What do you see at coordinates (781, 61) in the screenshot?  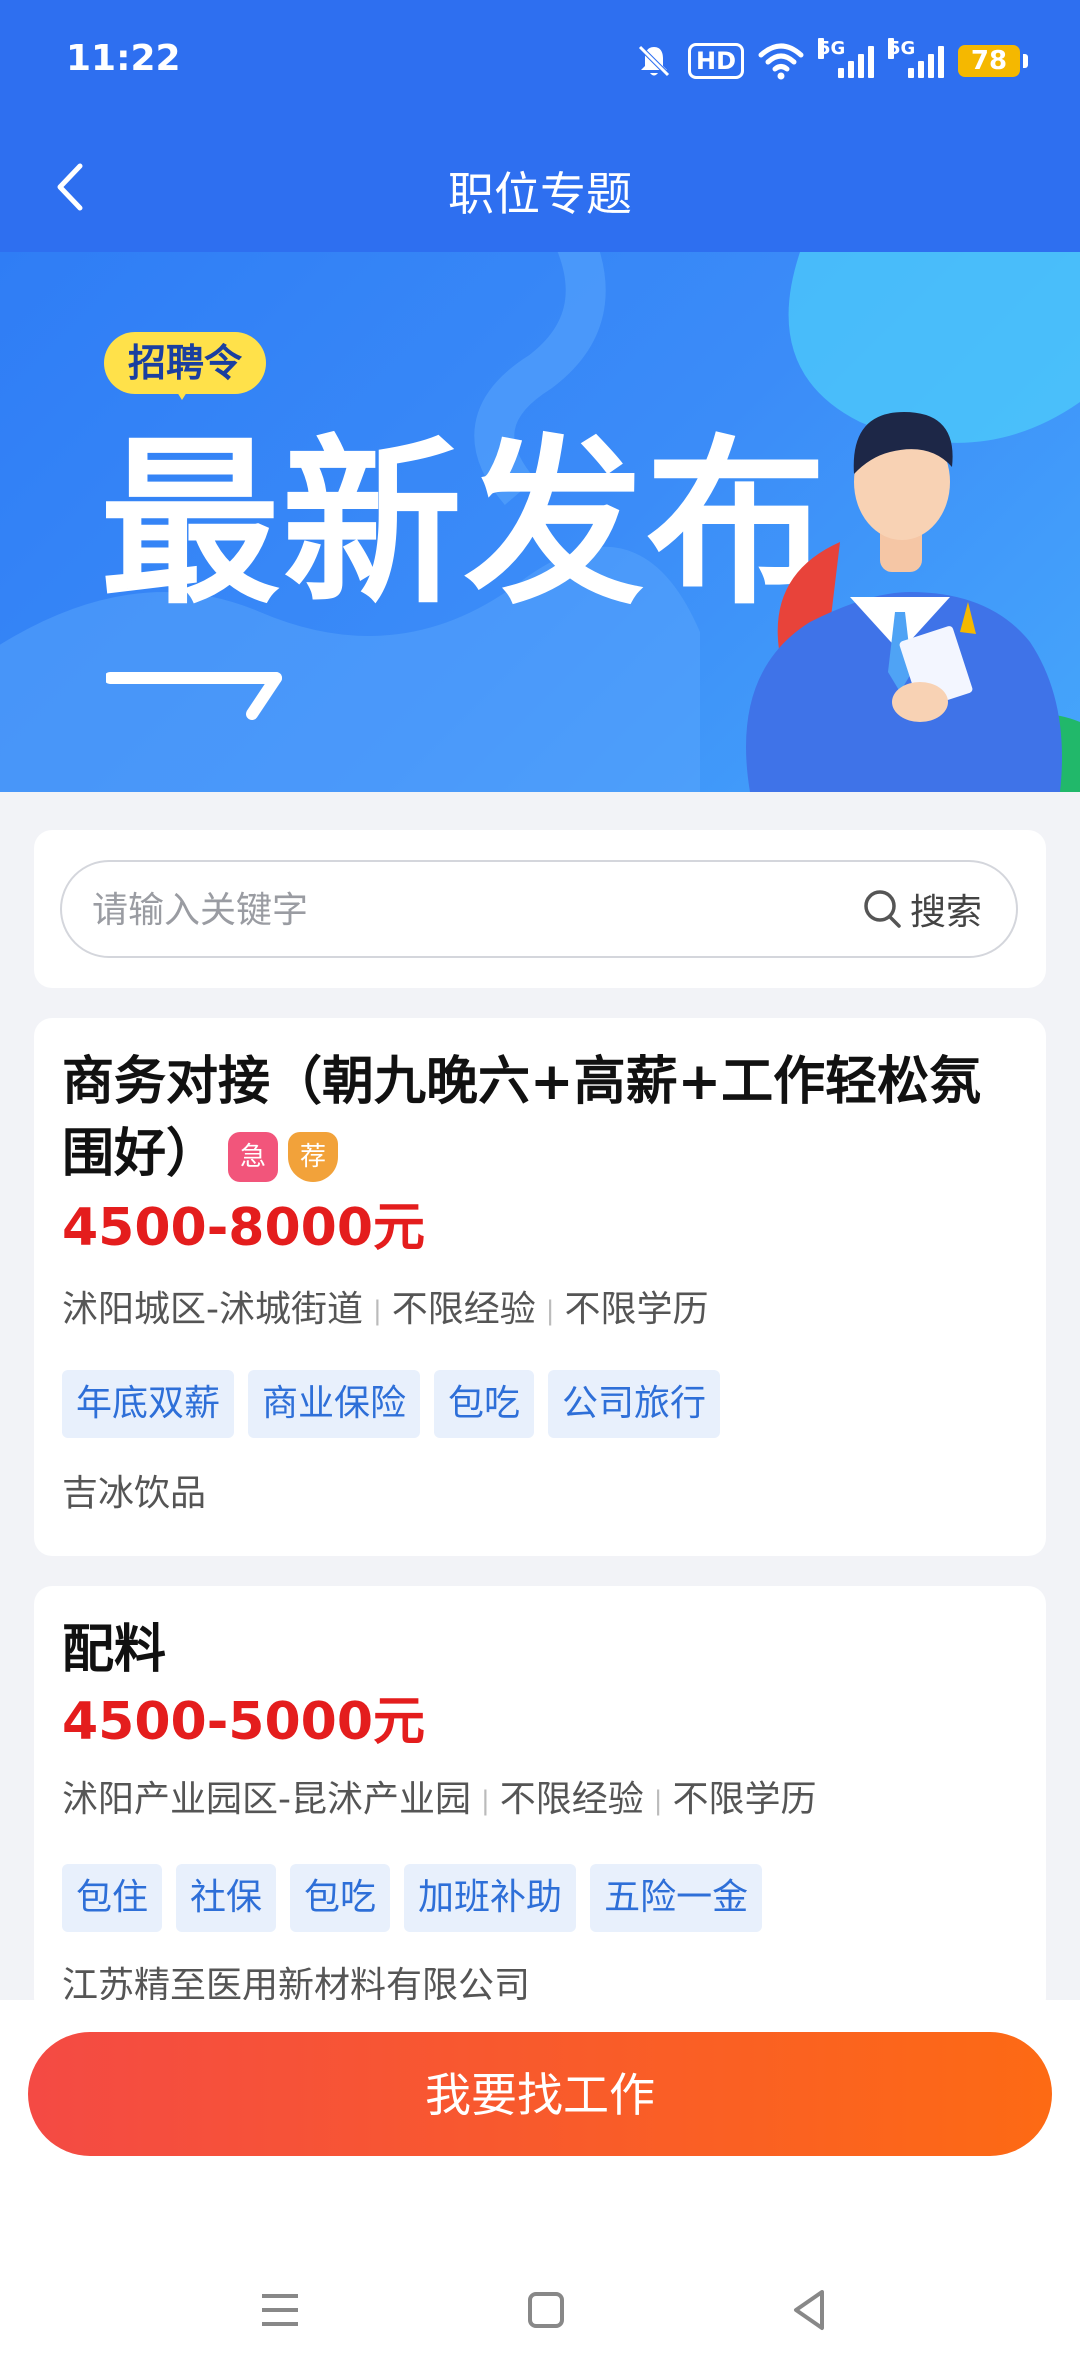 I see `wifi-icon` at bounding box center [781, 61].